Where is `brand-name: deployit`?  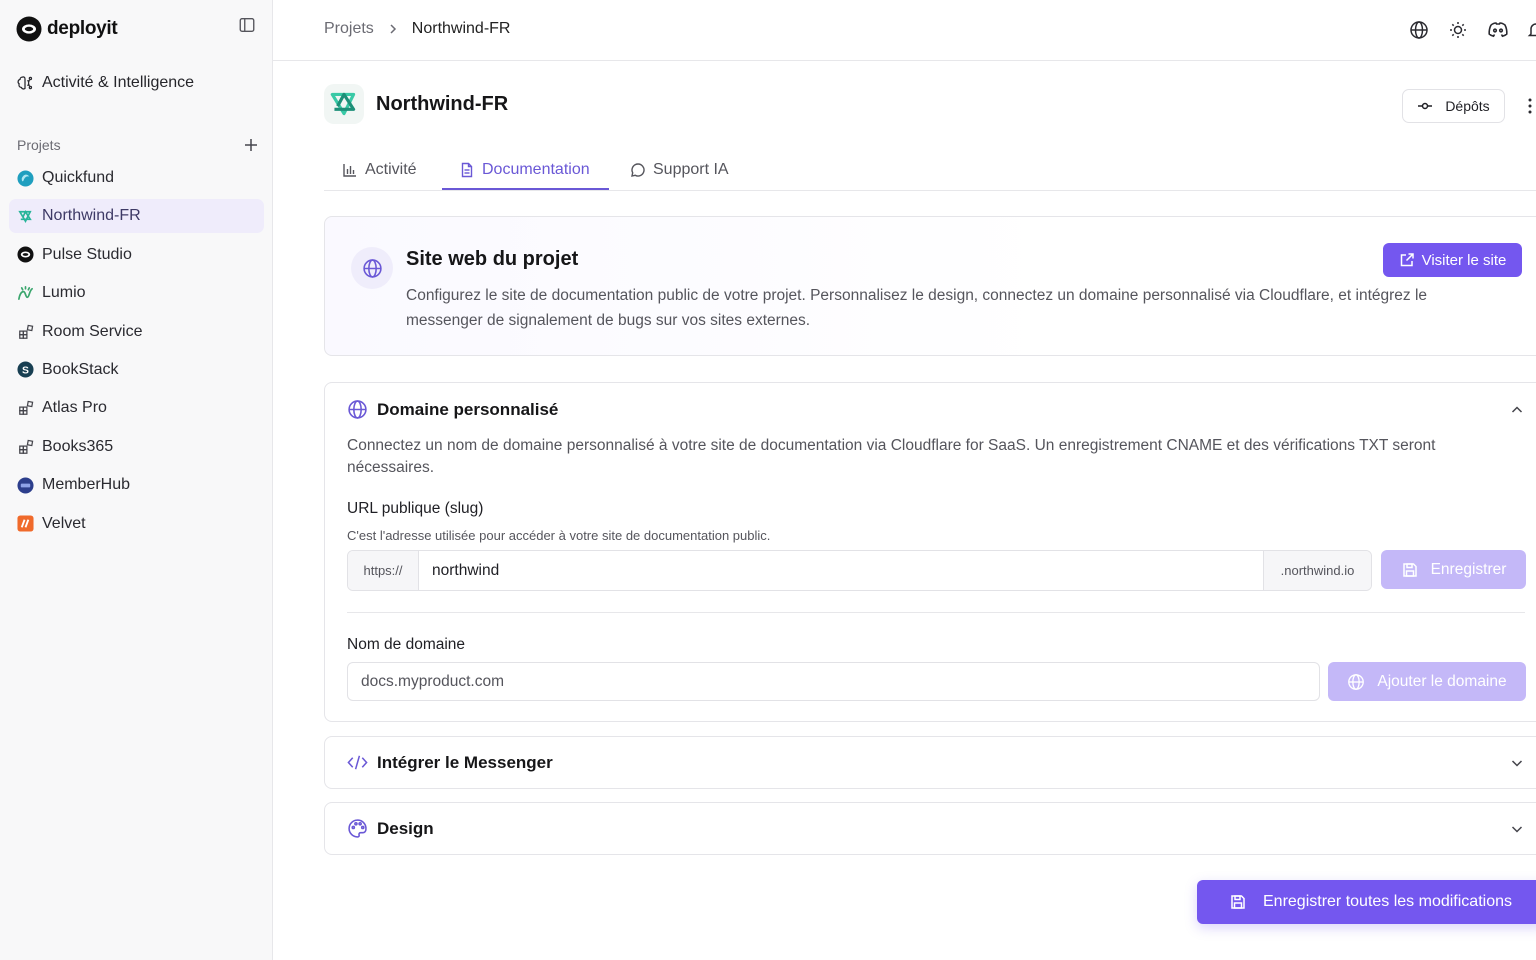 brand-name: deployit is located at coordinates (82, 28).